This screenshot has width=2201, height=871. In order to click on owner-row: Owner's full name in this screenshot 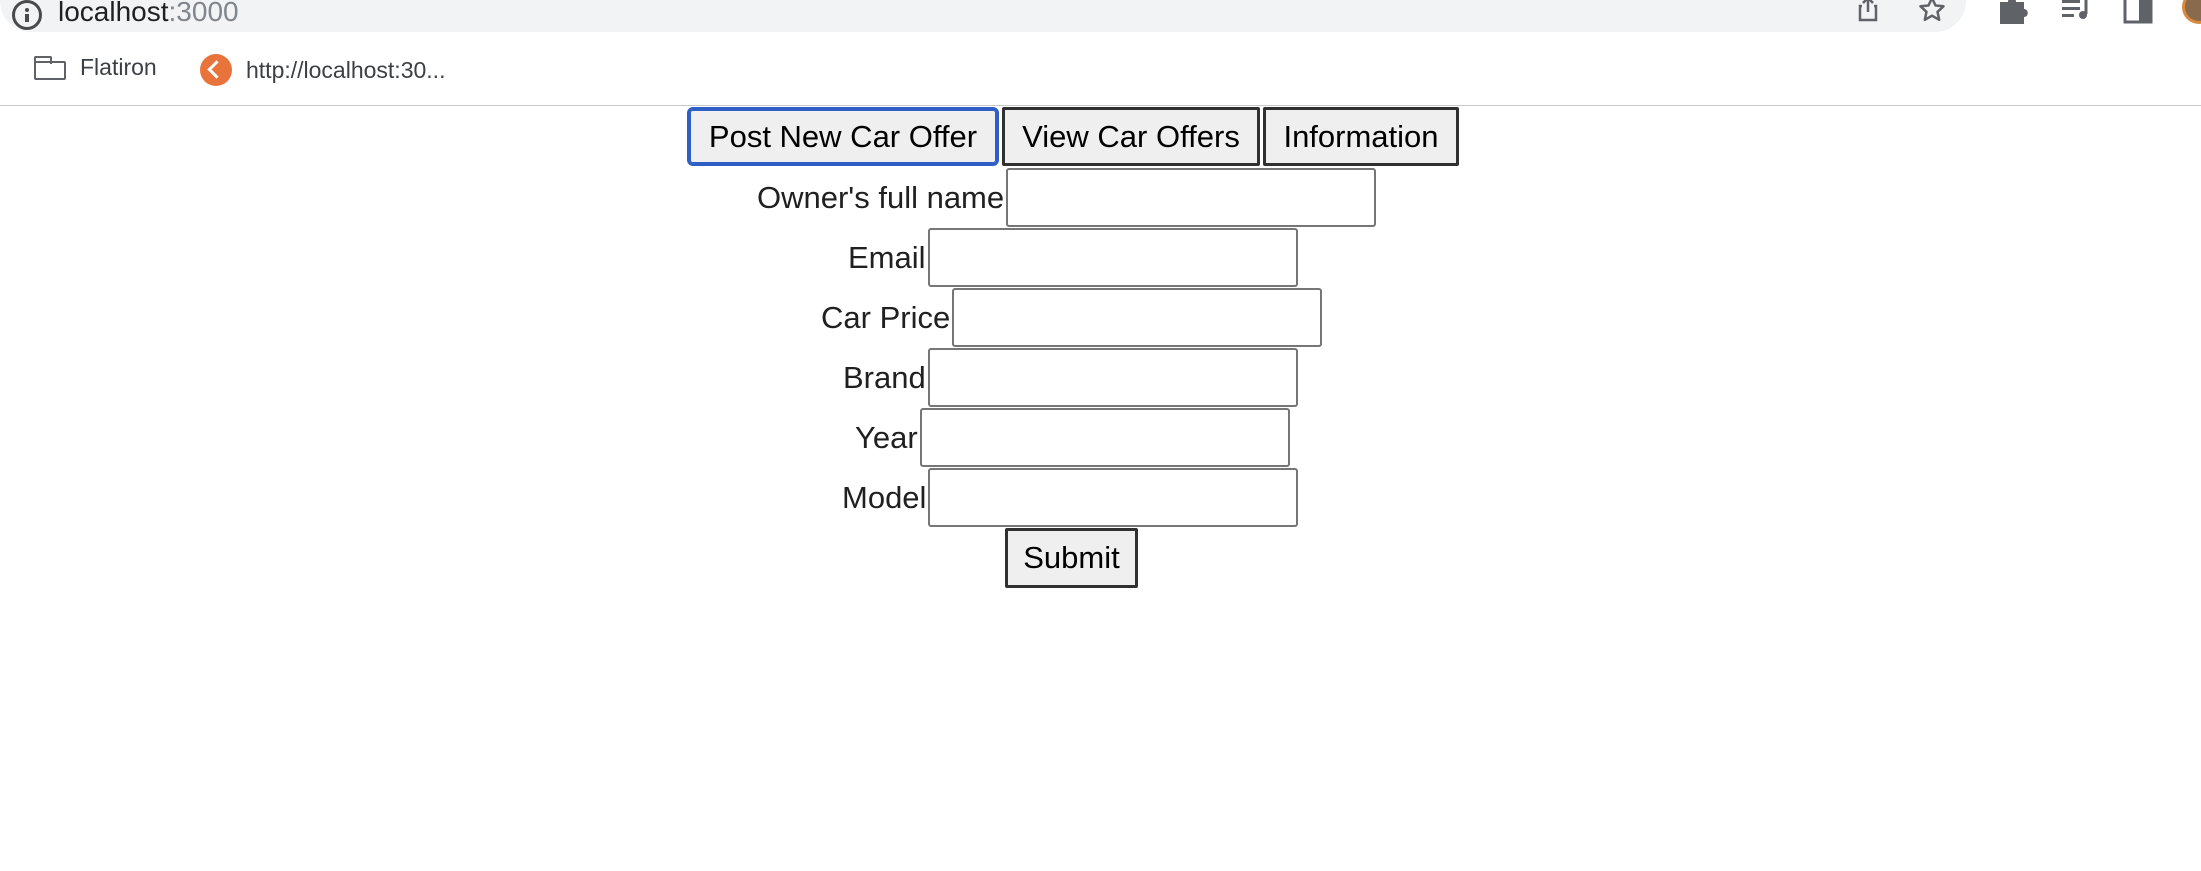, I will do `click(1067, 197)`.